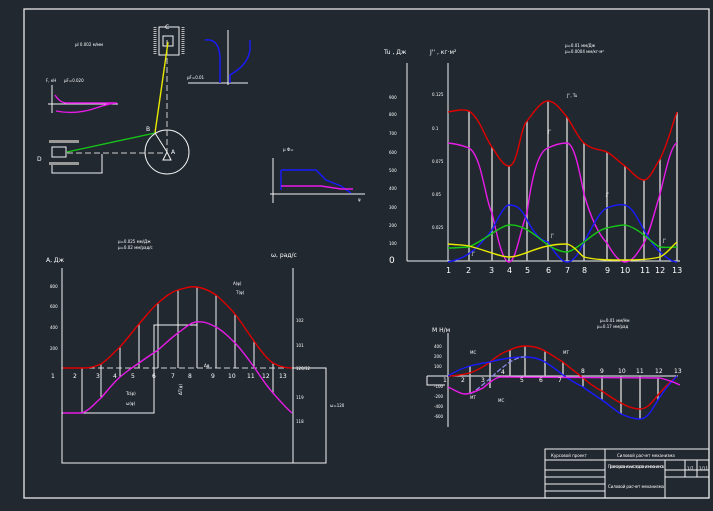 The height and width of the screenshot is (511, 713). I want to click on small-chart-axis-label: φ, so click(359, 199).